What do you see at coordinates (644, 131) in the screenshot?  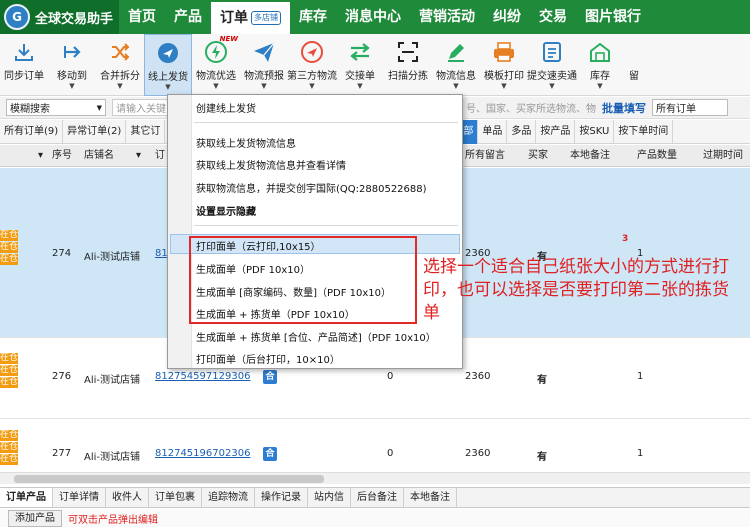 I see `tab-by-order-time: 按下单时间` at bounding box center [644, 131].